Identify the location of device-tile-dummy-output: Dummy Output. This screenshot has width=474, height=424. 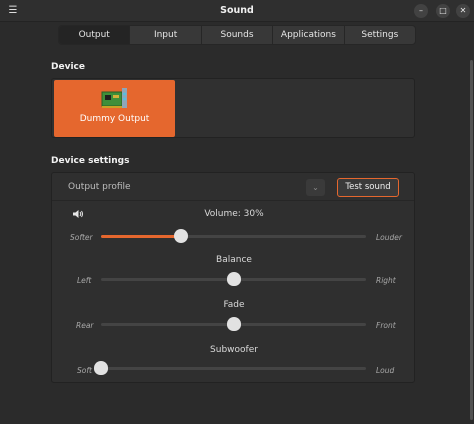
(114, 108).